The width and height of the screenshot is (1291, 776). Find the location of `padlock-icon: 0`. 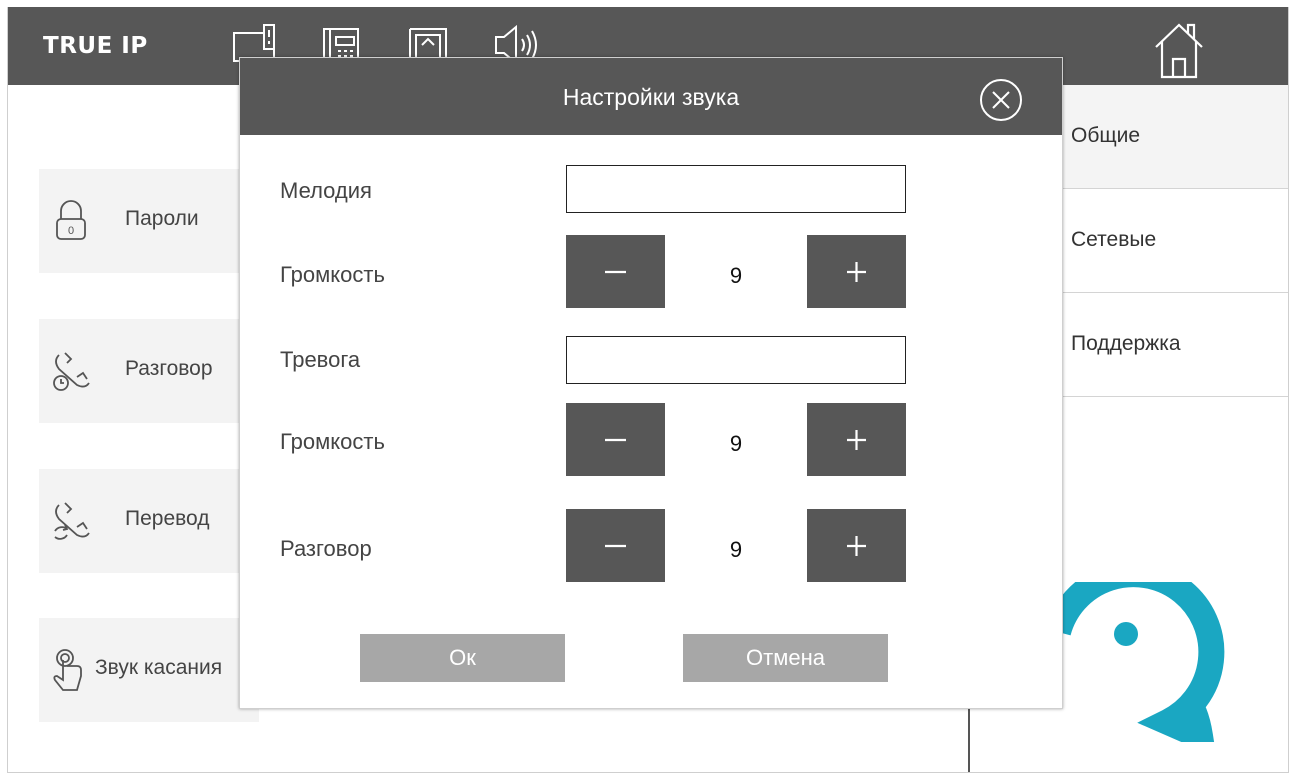

padlock-icon: 0 is located at coordinates (71, 221).